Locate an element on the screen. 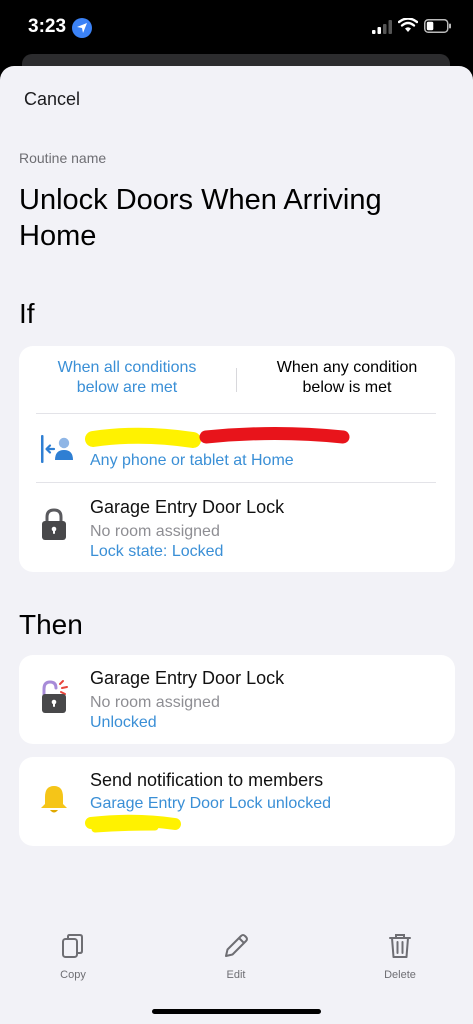  copy-icon is located at coordinates (72, 946).